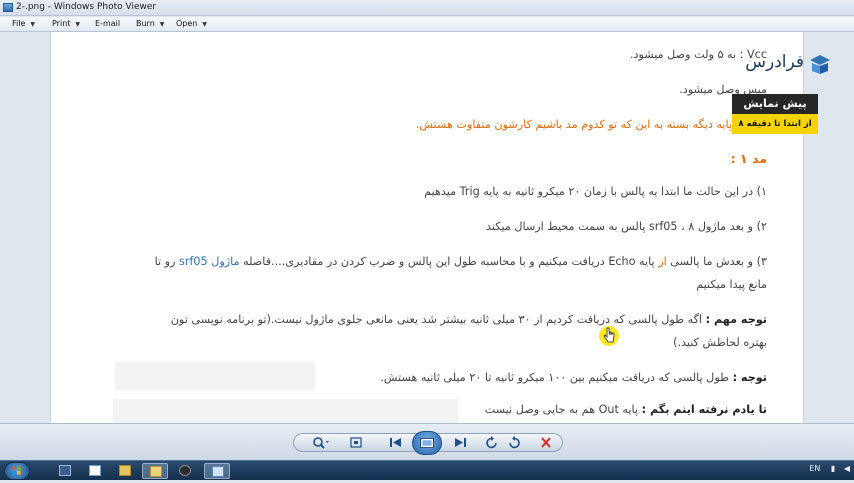 Image resolution: width=854 pixels, height=483 pixels. I want to click on menu-bar: File ▼ Print ▼ E-mail Burn ▼ Open ▼, so click(427, 24).